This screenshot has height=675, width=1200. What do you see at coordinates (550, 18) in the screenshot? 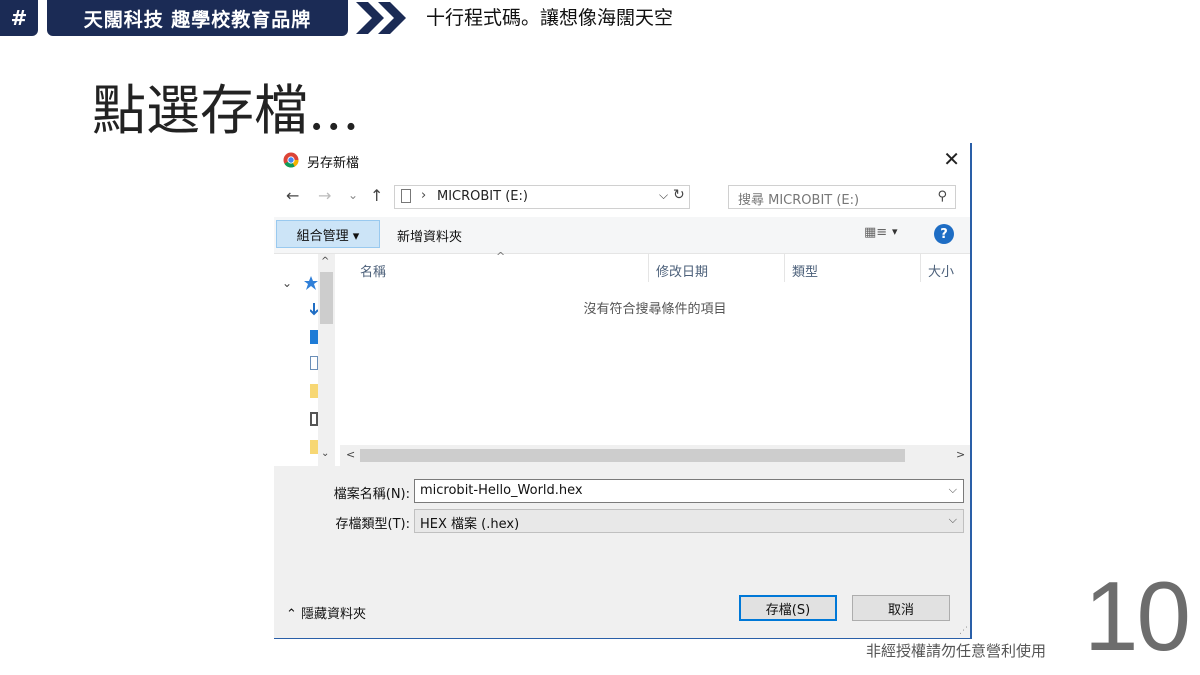
I see `slogan: 十行程式碼。讓想像海闊天空` at bounding box center [550, 18].